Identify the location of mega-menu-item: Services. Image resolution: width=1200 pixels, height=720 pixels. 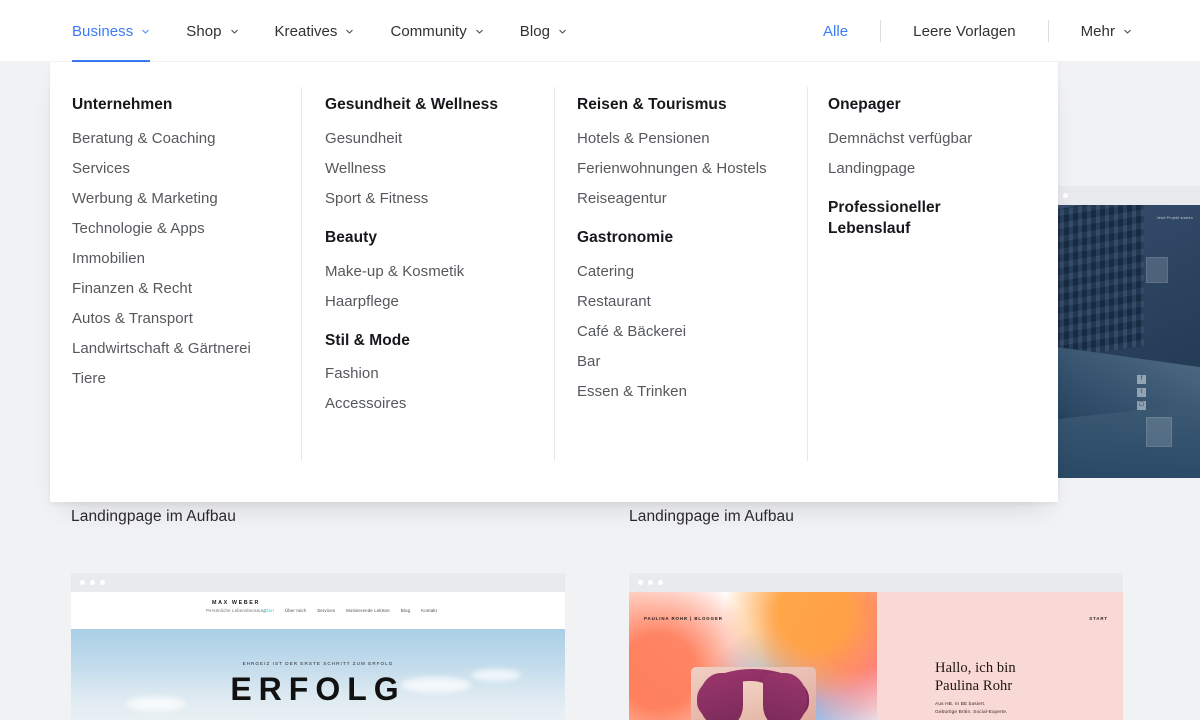
(186, 176).